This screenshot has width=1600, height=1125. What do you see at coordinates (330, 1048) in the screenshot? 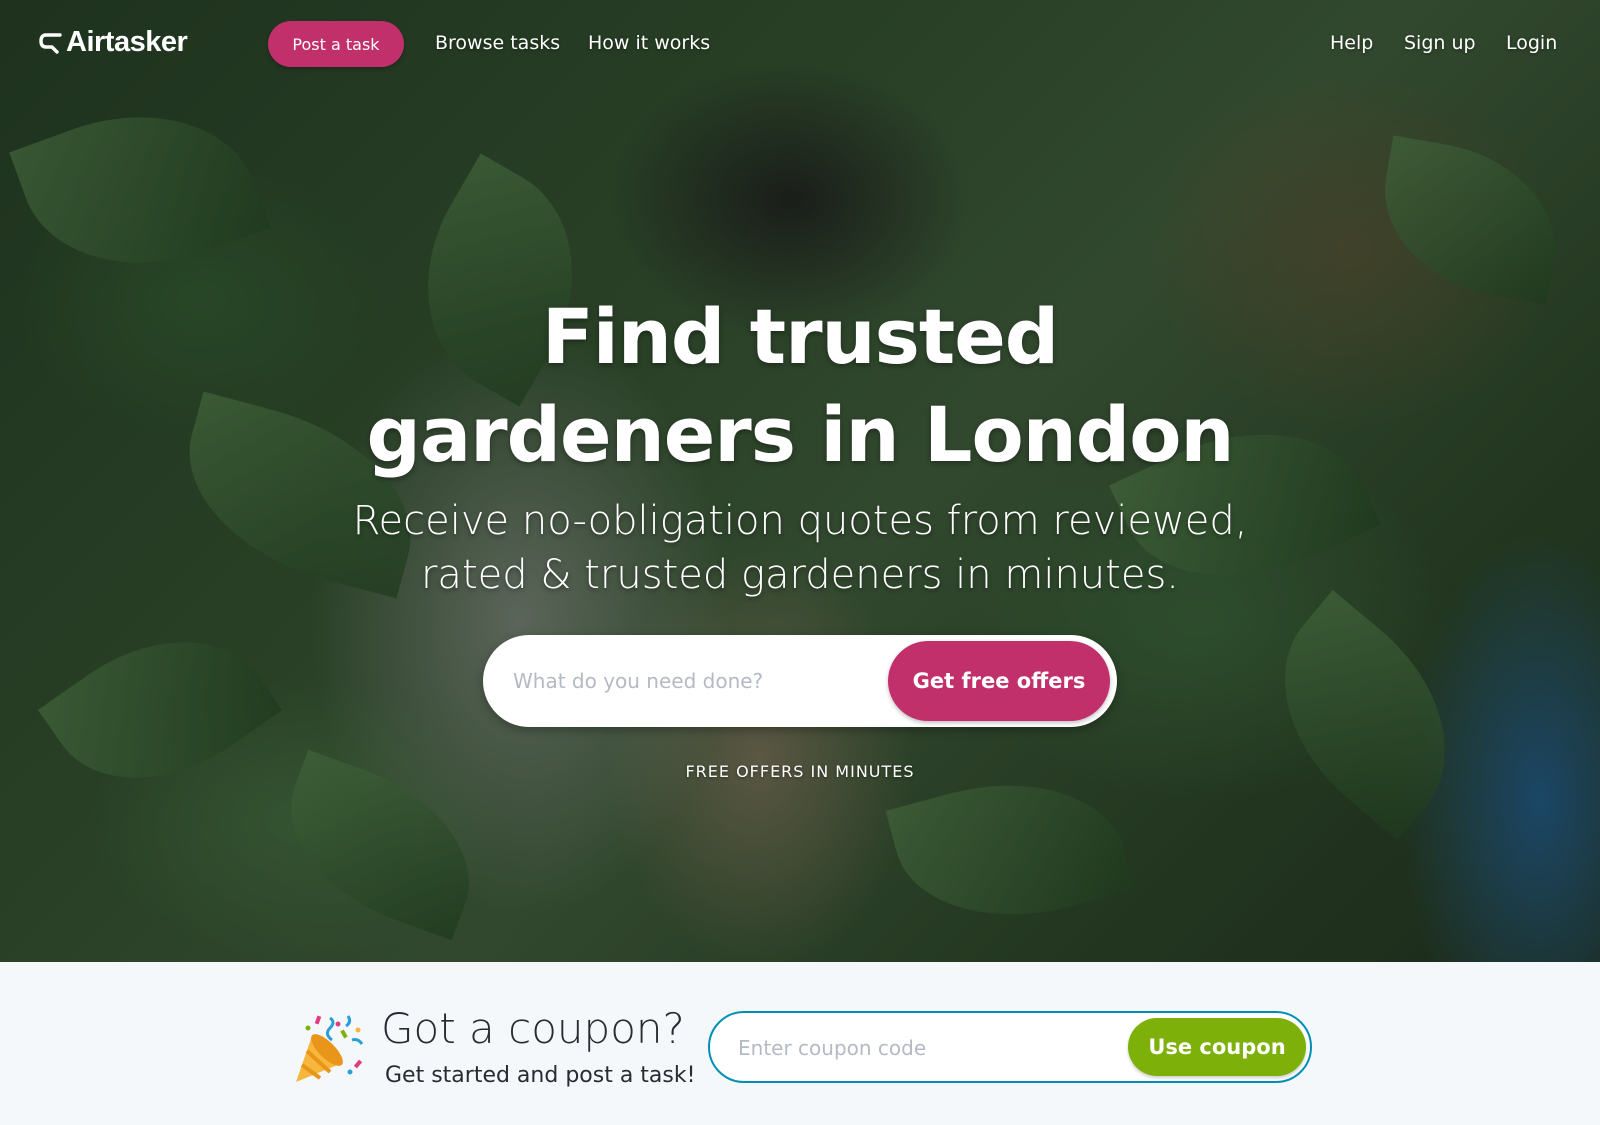
I see `party-popper-icon` at bounding box center [330, 1048].